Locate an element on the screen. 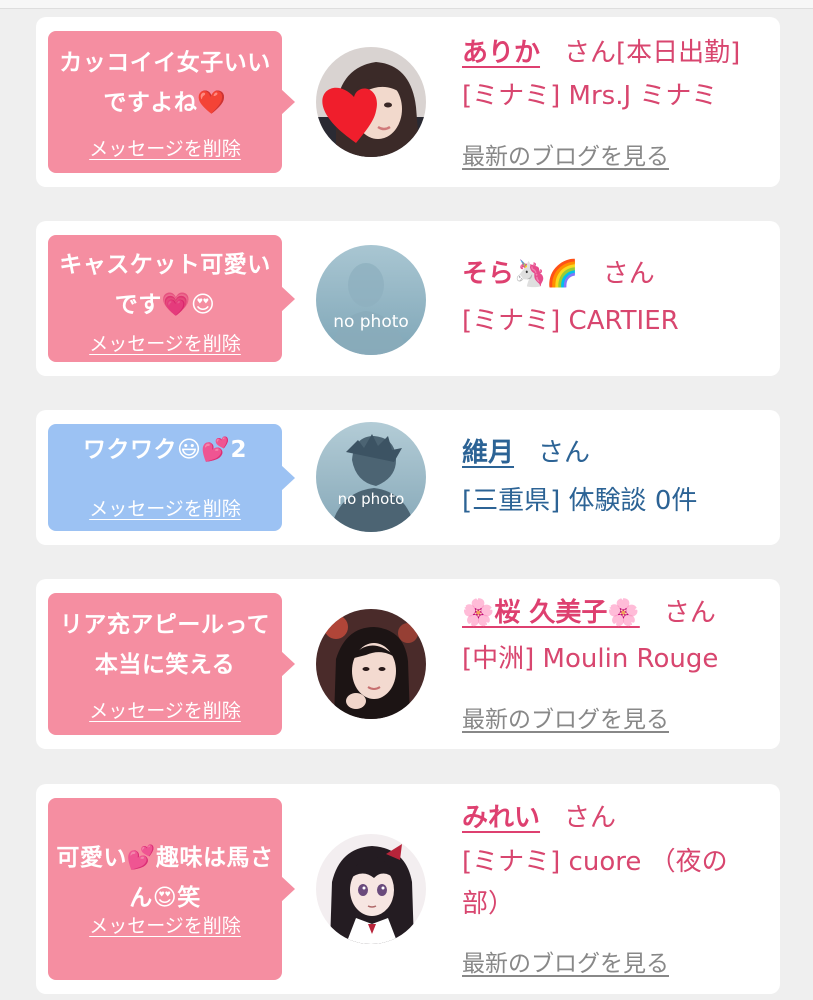 The height and width of the screenshot is (1000, 813). work-status: [本日出勤] is located at coordinates (678, 53).